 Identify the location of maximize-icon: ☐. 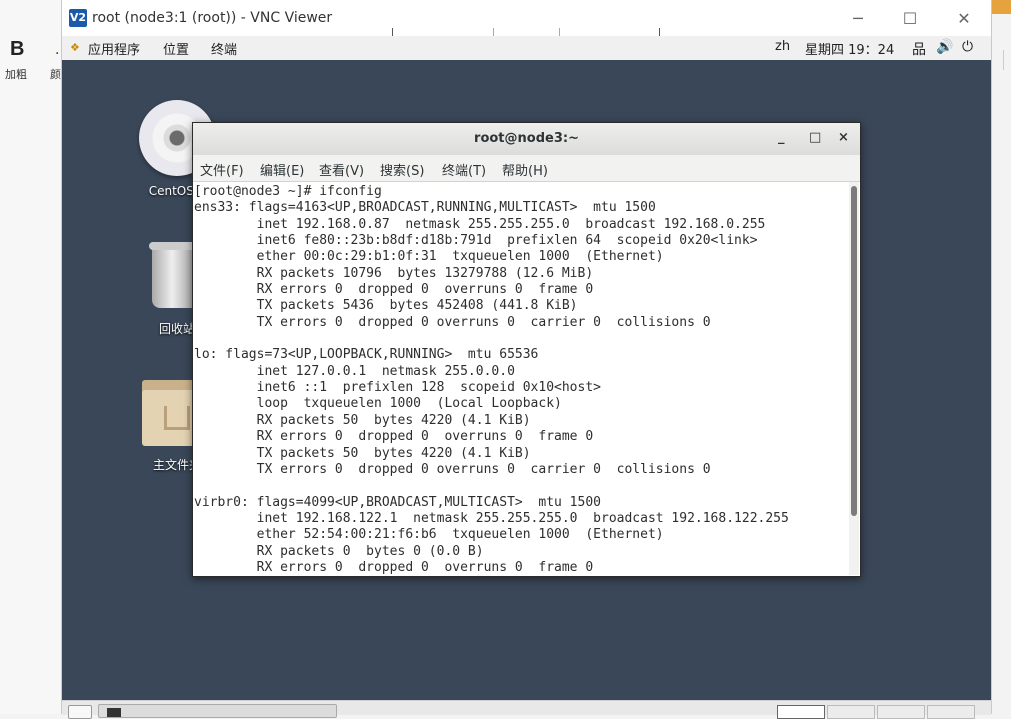
(910, 18).